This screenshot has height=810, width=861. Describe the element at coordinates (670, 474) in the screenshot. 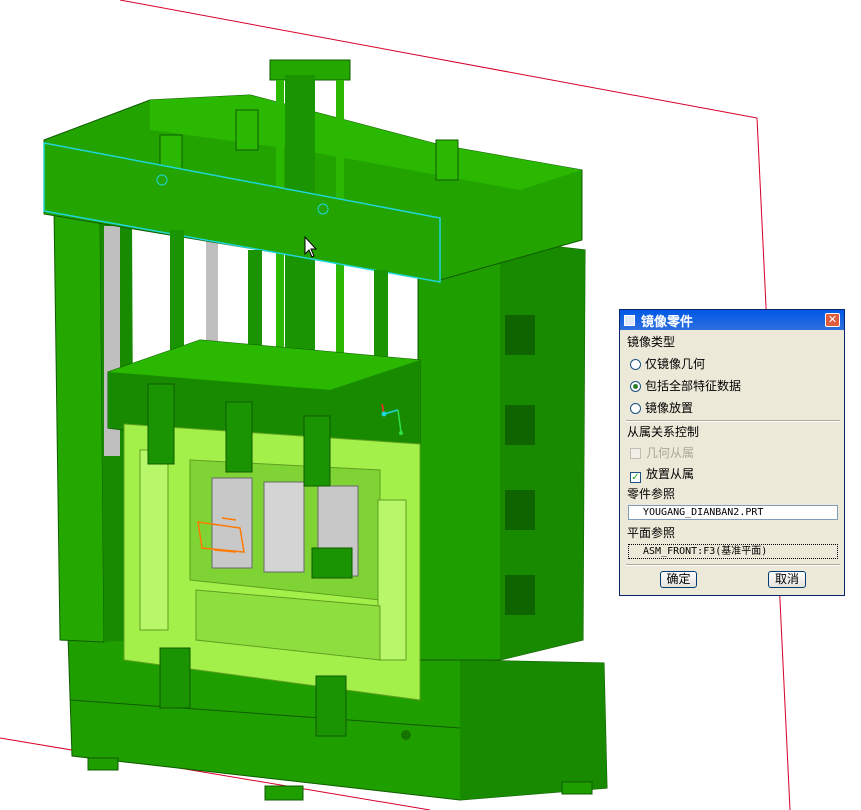

I see `checkbox-label: 放置从属` at that location.